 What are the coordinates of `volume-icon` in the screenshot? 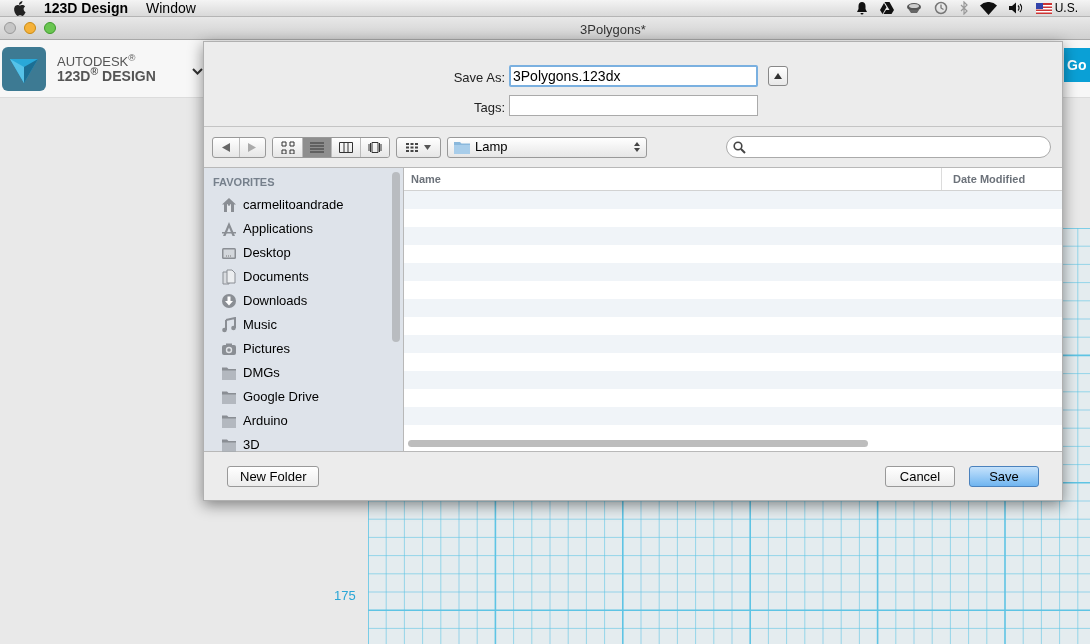 It's located at (1016, 8).